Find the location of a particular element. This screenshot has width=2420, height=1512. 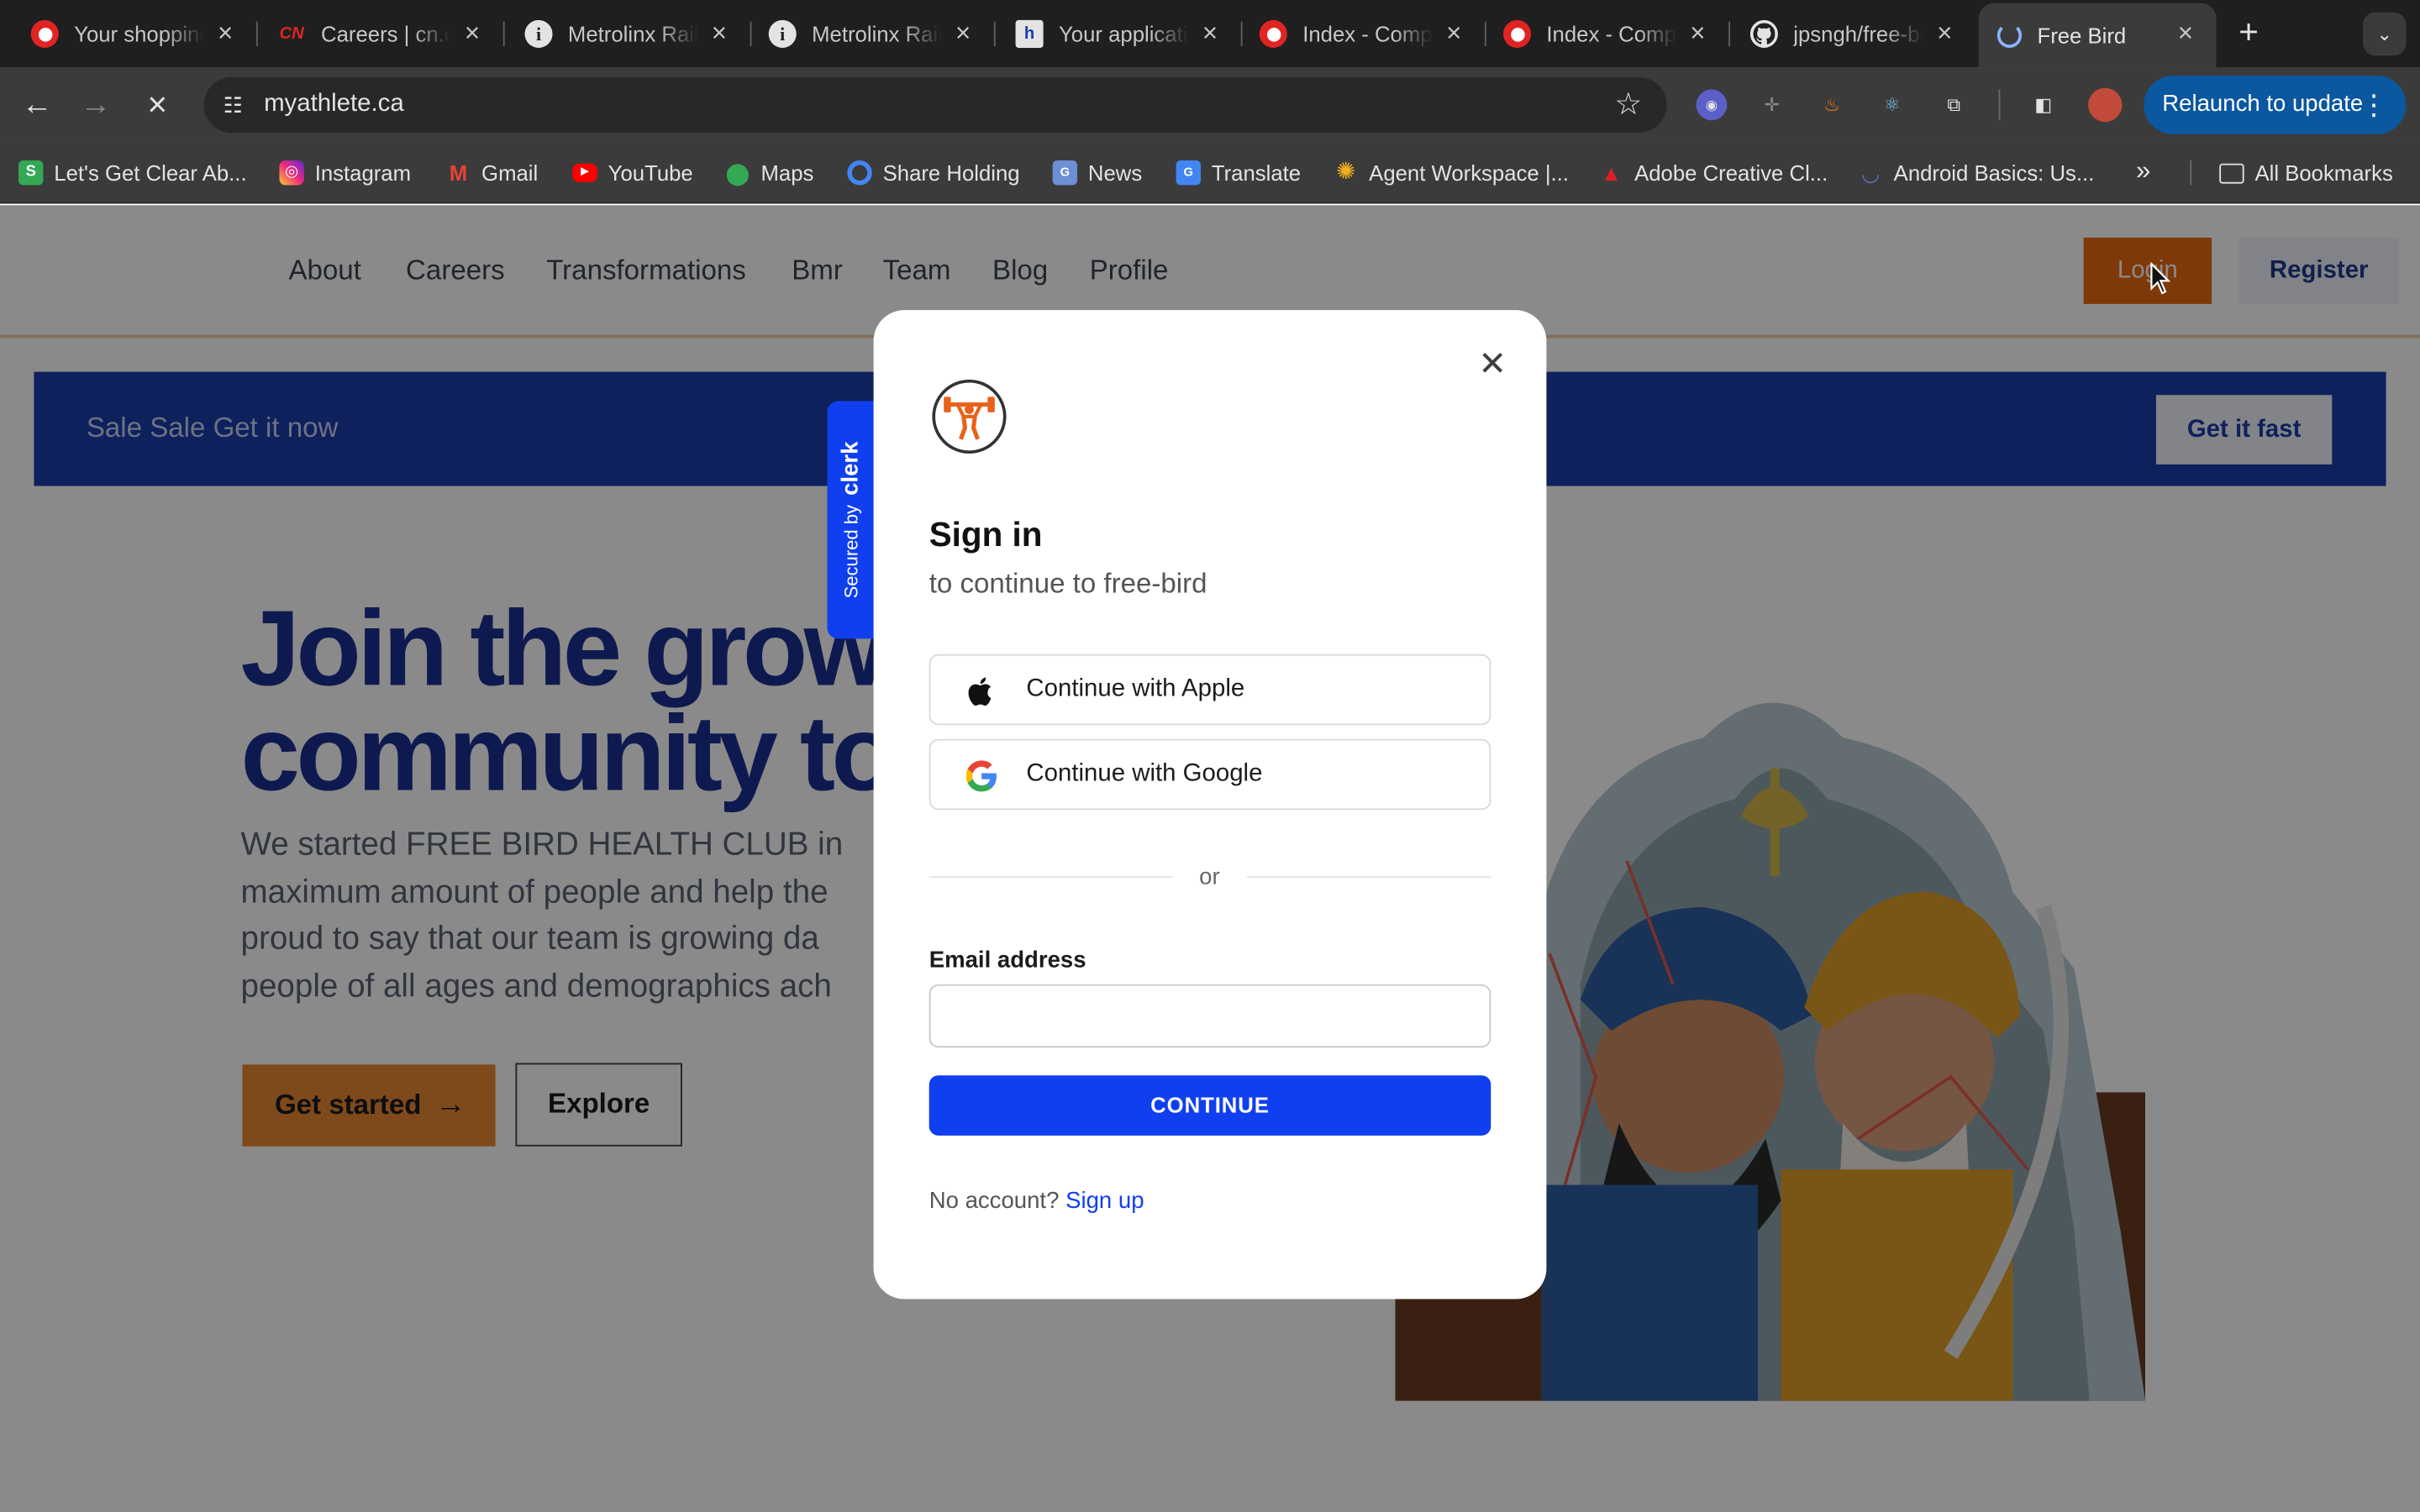

bookmark-maps: ⬤ Maps is located at coordinates (769, 172).